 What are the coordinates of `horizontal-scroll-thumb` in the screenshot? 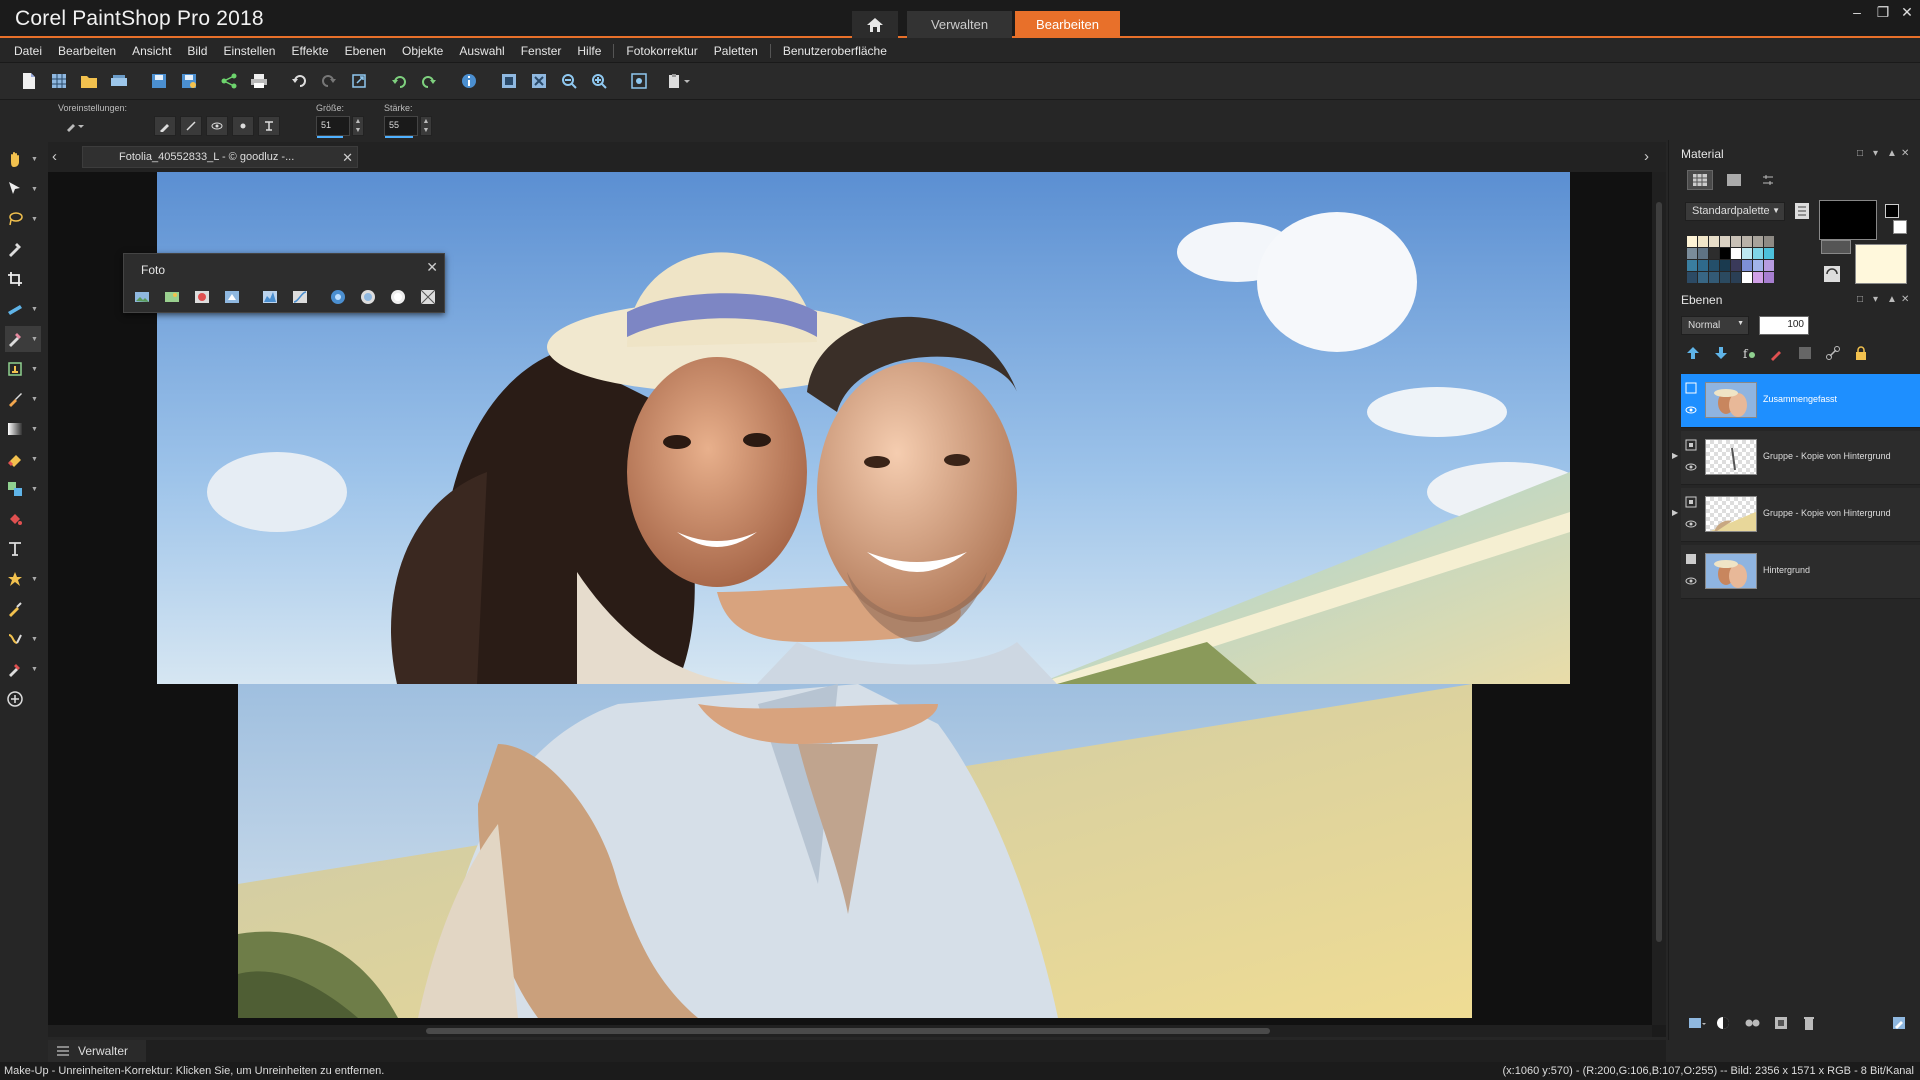 It's located at (848, 1031).